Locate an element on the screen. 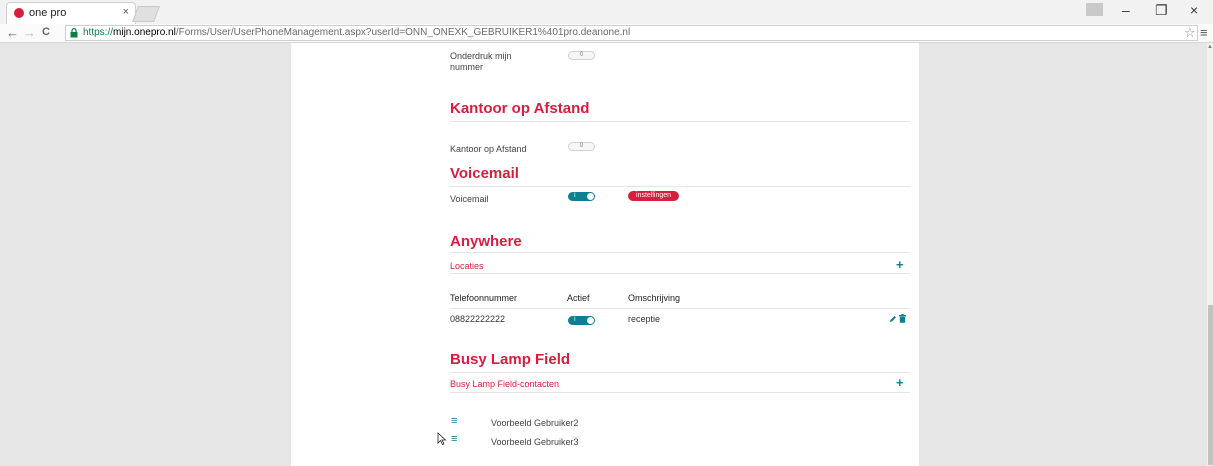  blf-contact-name: Voorbeeld Gebruiker2 is located at coordinates (535, 423).